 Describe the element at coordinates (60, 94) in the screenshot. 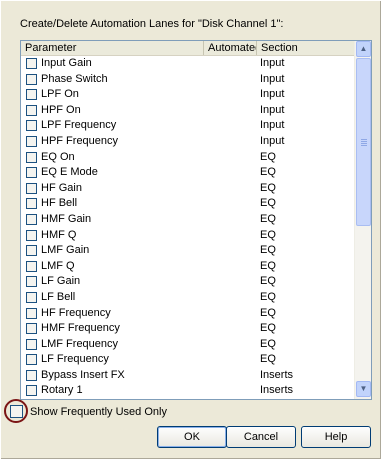

I see `parameter-name: LPF On` at that location.